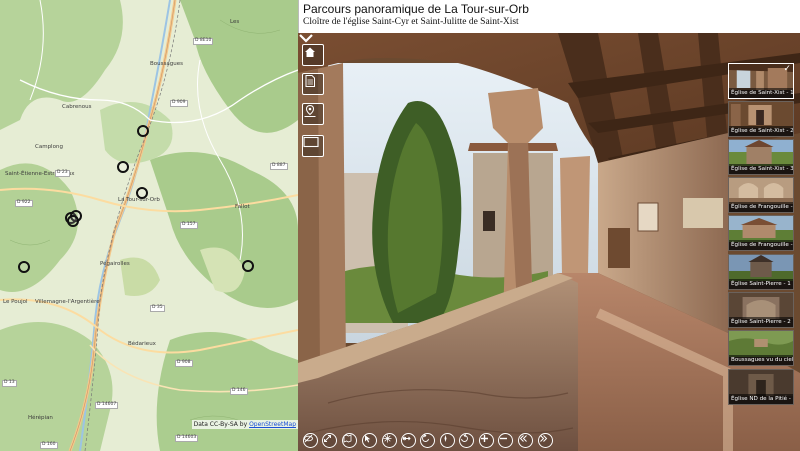 The width and height of the screenshot is (800, 451). I want to click on attribution-text: Data CC-By-SA by, so click(221, 424).